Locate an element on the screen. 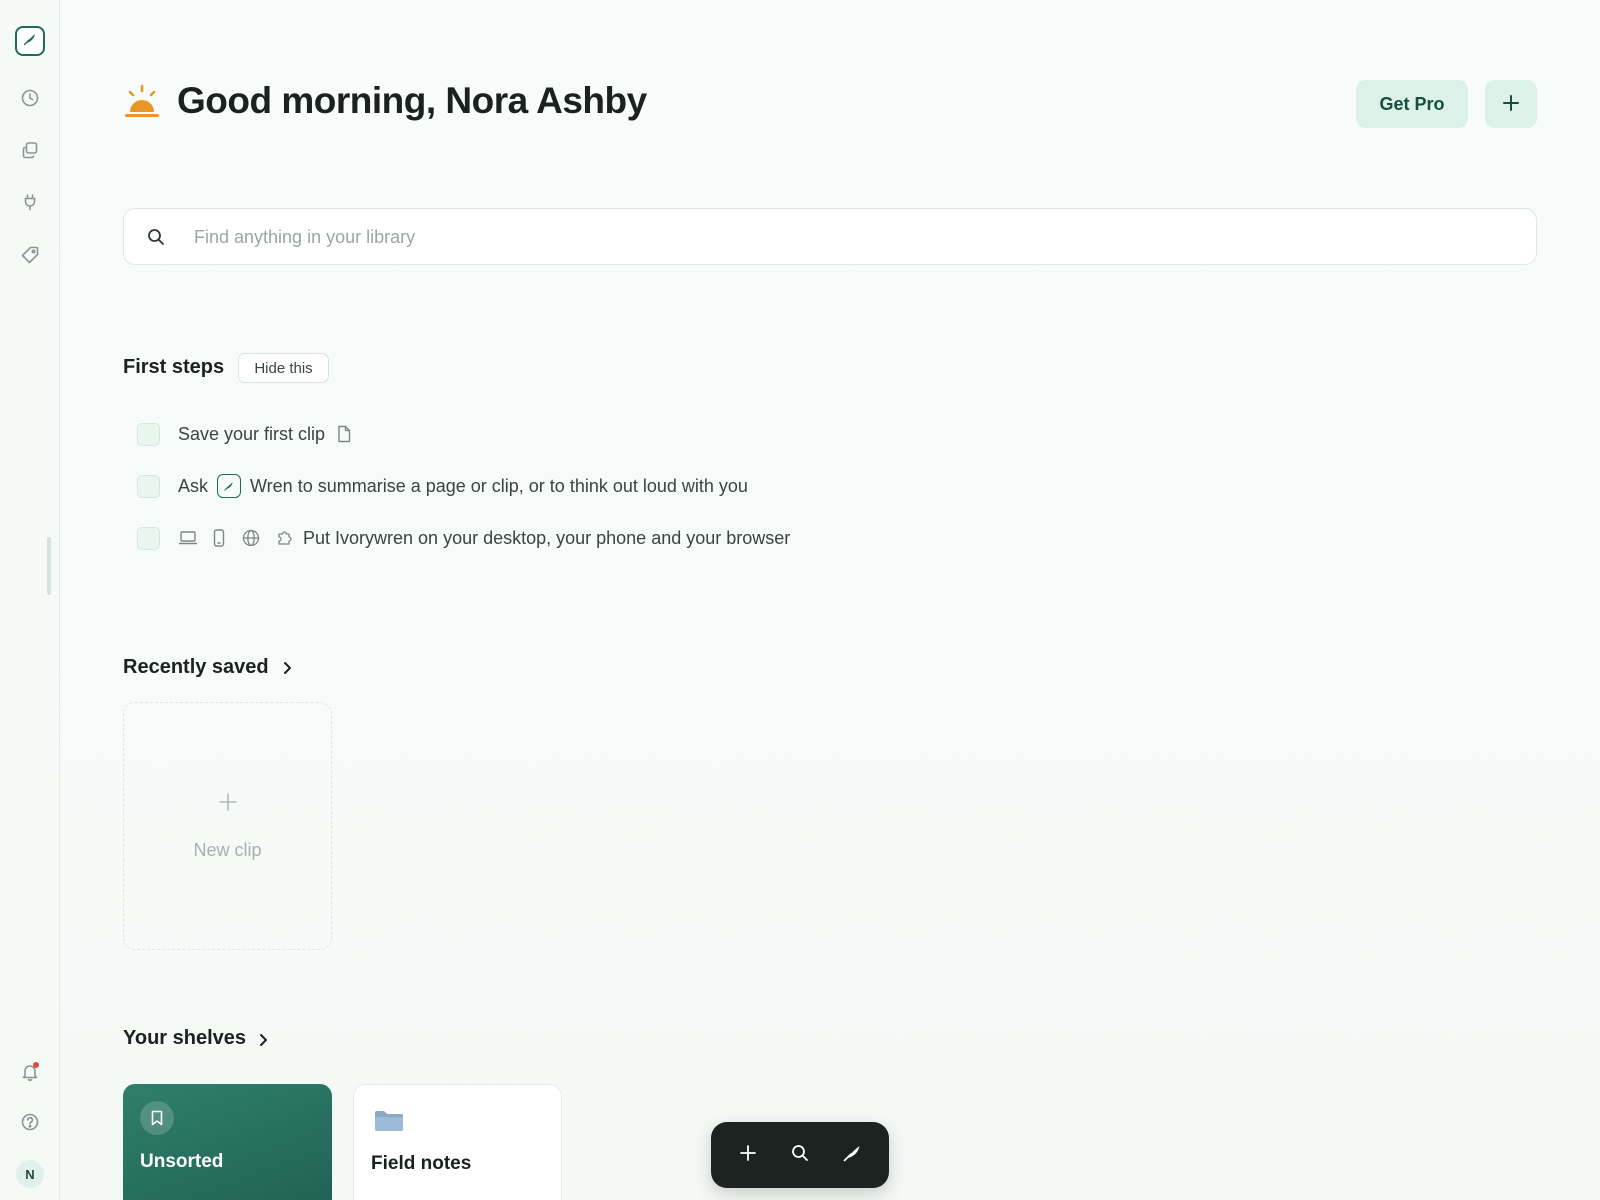 The height and width of the screenshot is (1200, 1600). sidebar-item-notifications is located at coordinates (30, 1072).